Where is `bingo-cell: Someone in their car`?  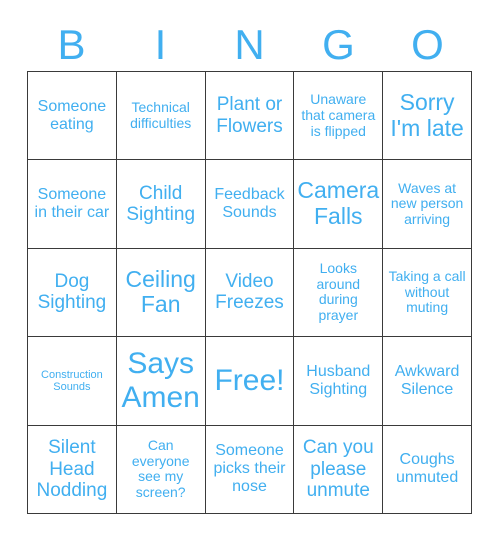
bingo-cell: Someone in their car is located at coordinates (72, 204).